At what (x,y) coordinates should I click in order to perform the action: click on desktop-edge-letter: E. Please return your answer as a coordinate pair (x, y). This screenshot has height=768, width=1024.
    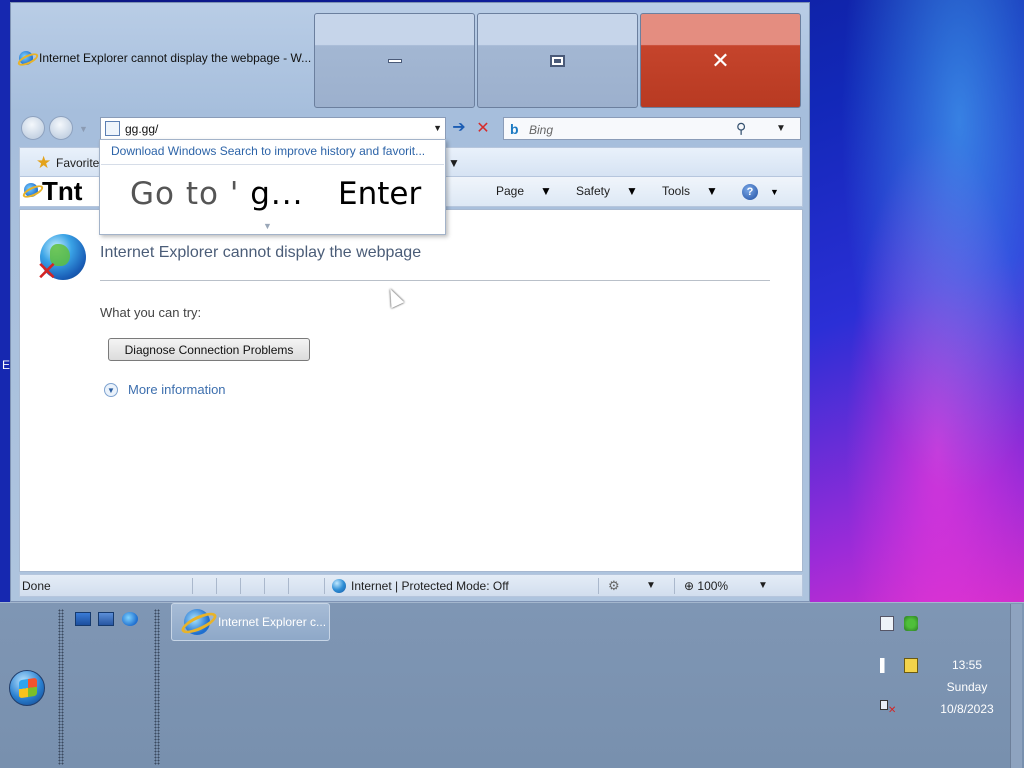
    Looking at the image, I should click on (6, 365).